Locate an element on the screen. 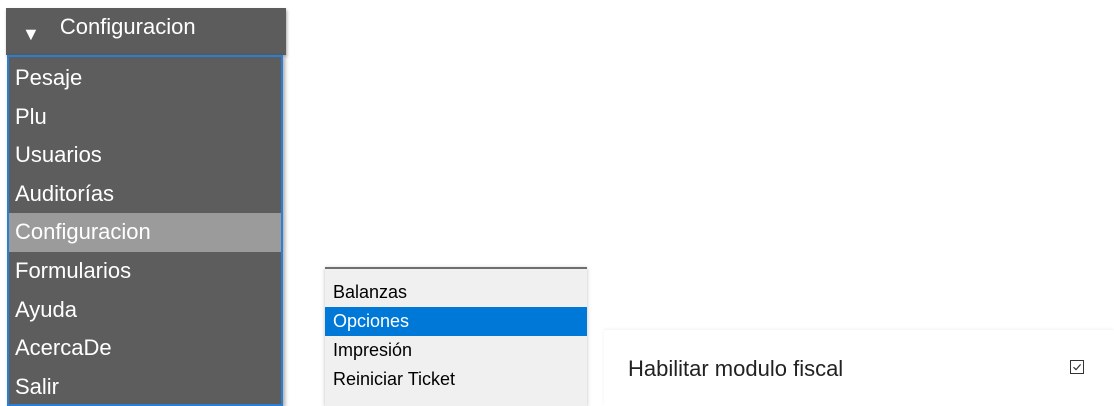 The height and width of the screenshot is (406, 1114). checkbox-checked-icon is located at coordinates (1077, 367).